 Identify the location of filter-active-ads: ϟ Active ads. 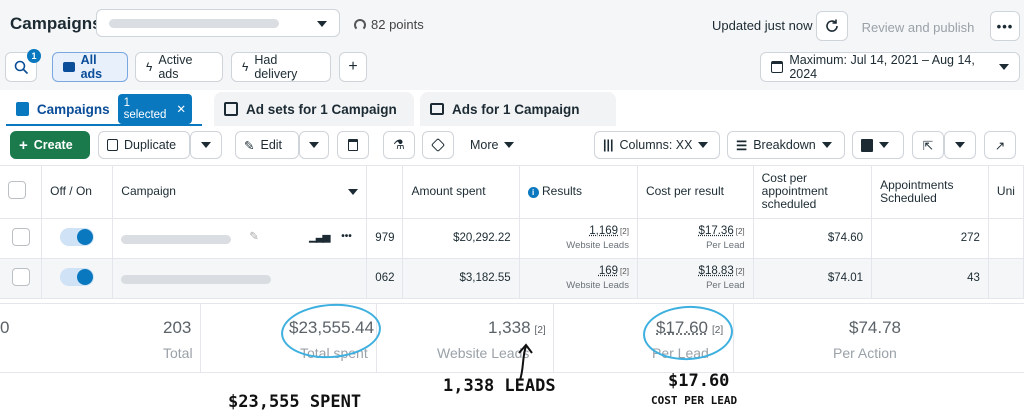
(179, 67).